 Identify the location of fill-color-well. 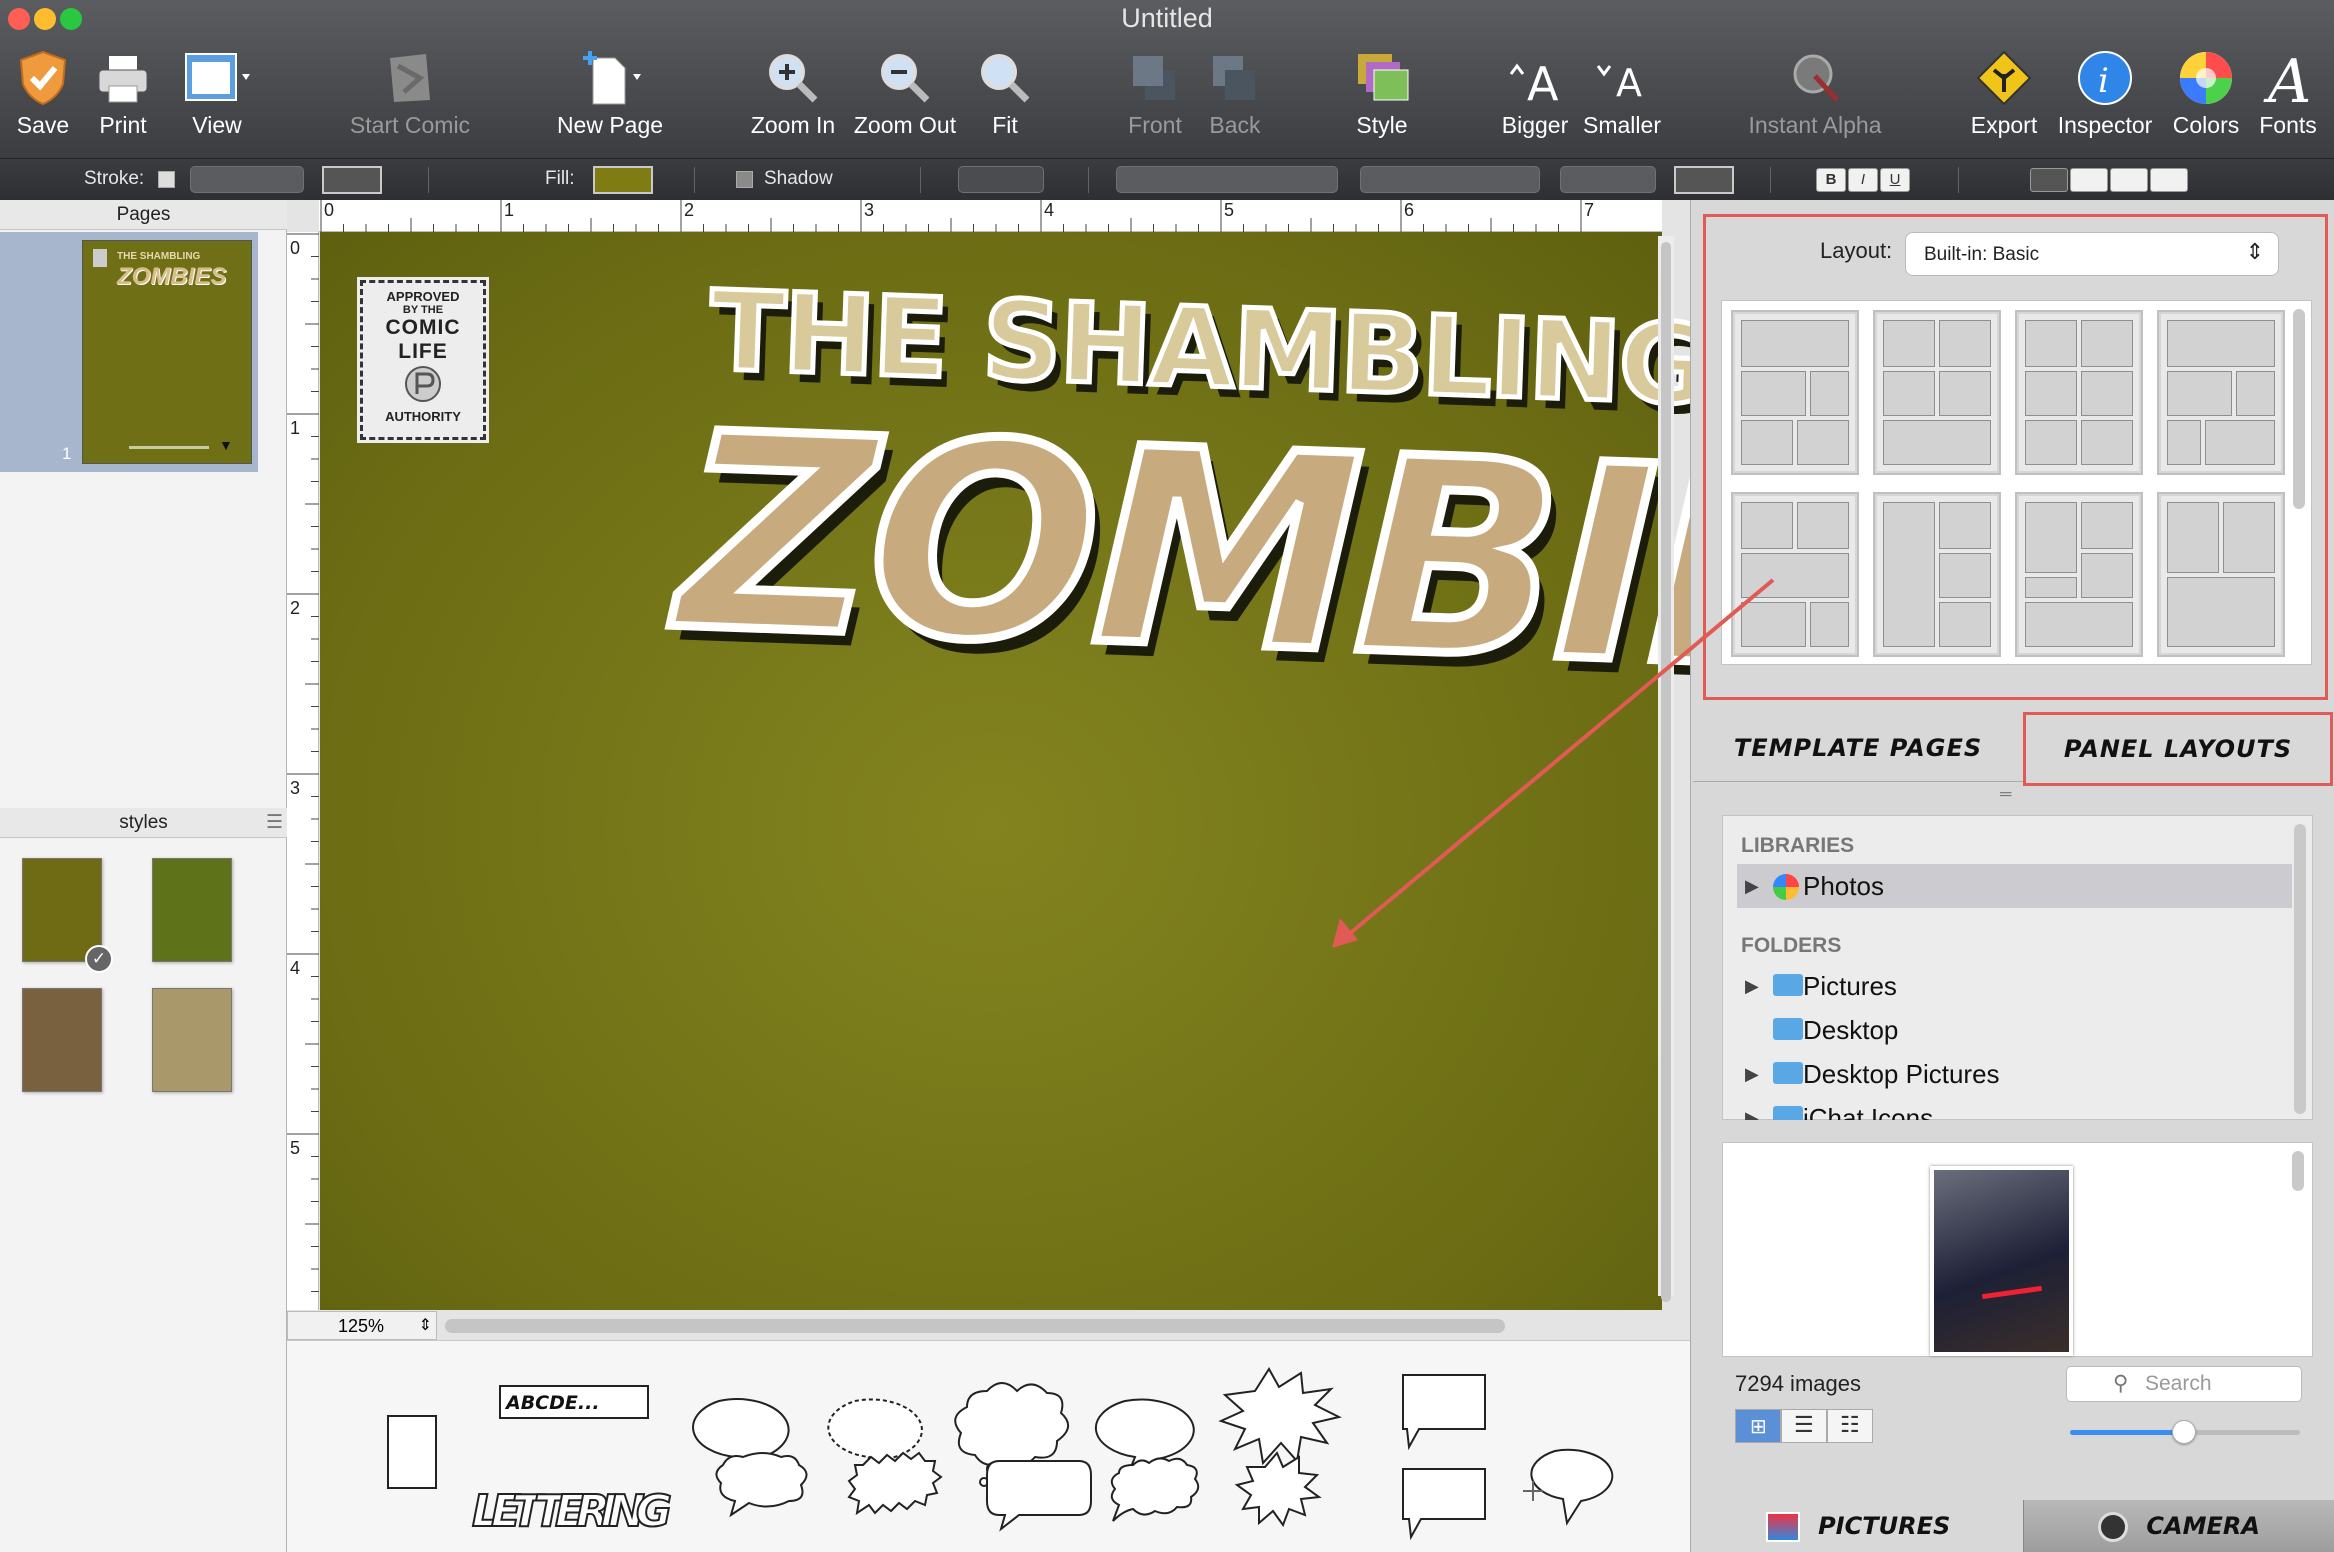
(623, 180).